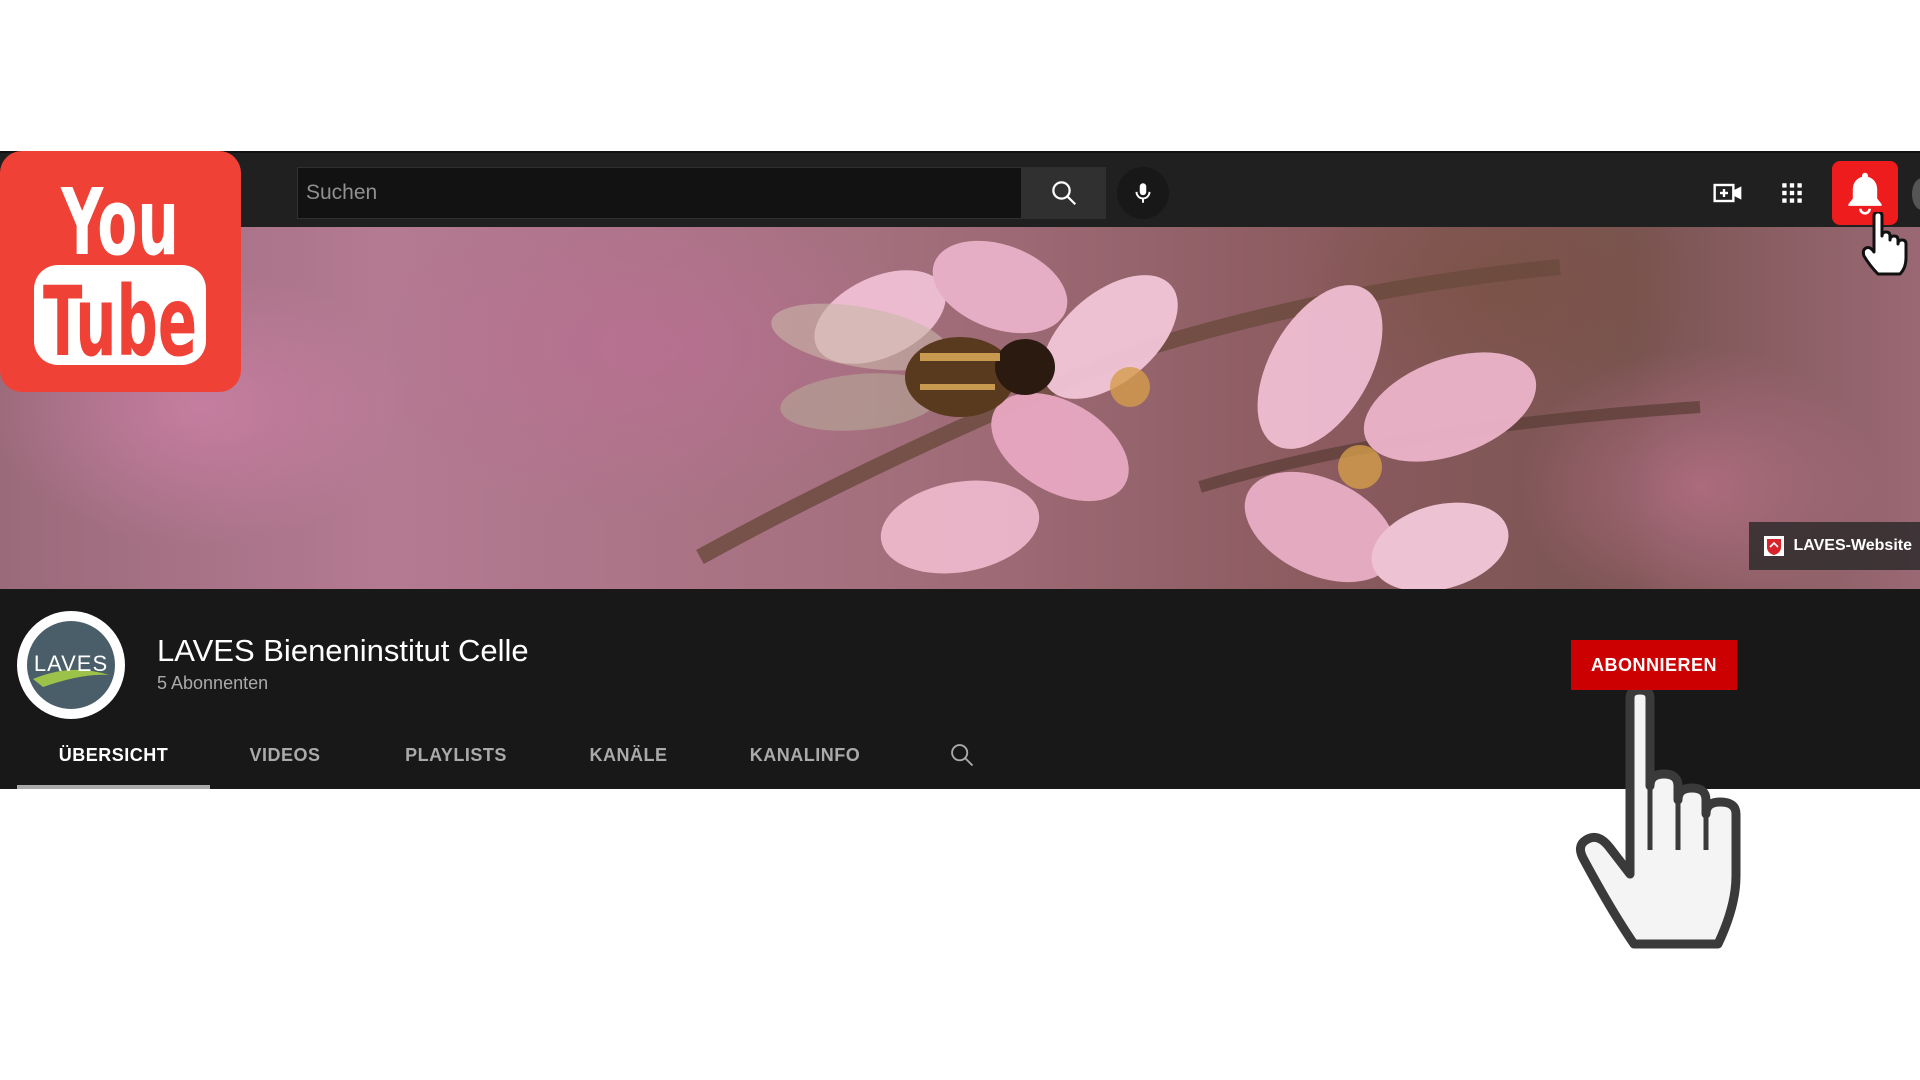 The height and width of the screenshot is (1080, 1920). What do you see at coordinates (805, 757) in the screenshot?
I see `tab-about: KANALINFO` at bounding box center [805, 757].